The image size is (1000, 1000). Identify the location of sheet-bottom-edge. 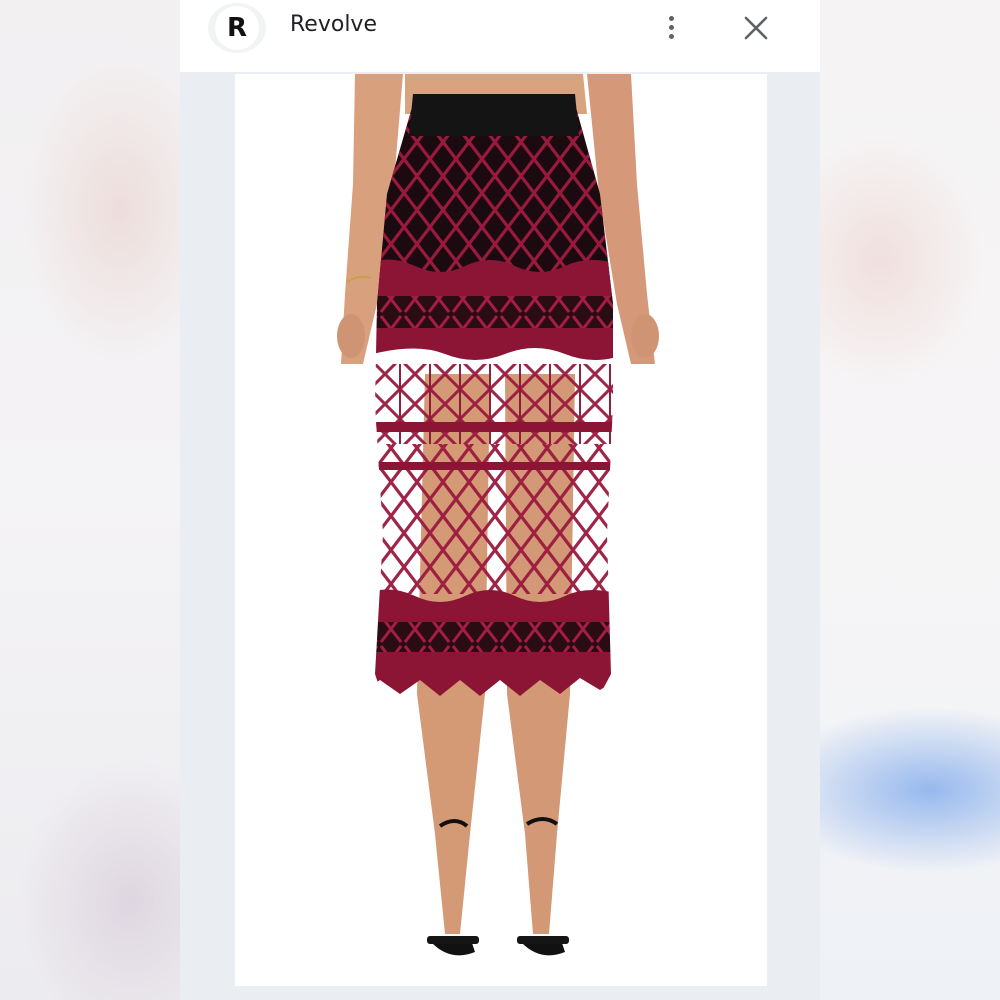
(500, 993).